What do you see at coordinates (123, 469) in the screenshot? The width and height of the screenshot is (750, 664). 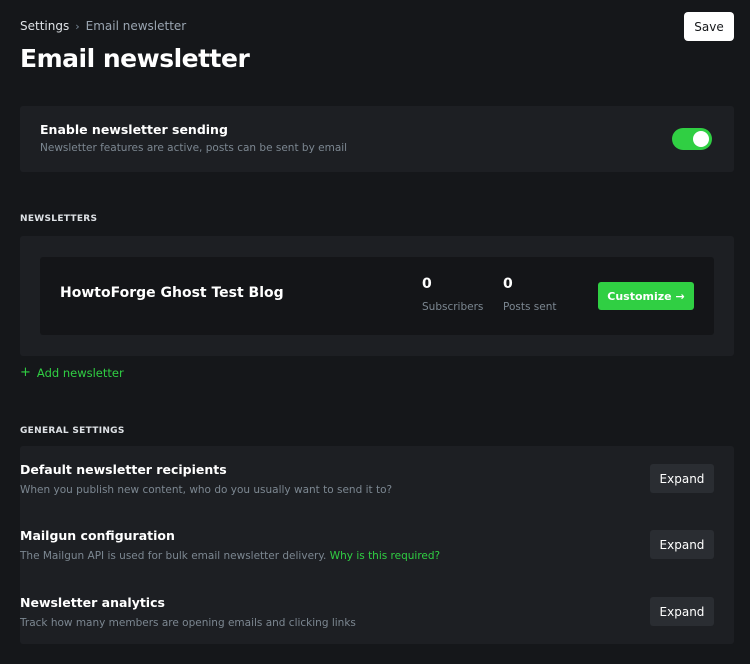 I see `setting-title: Default newsletter recipients` at bounding box center [123, 469].